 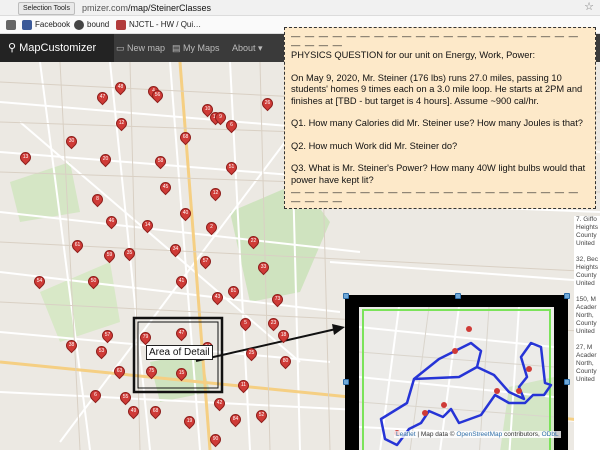 What do you see at coordinates (231, 167) in the screenshot?
I see `marker-label: 51` at bounding box center [231, 167].